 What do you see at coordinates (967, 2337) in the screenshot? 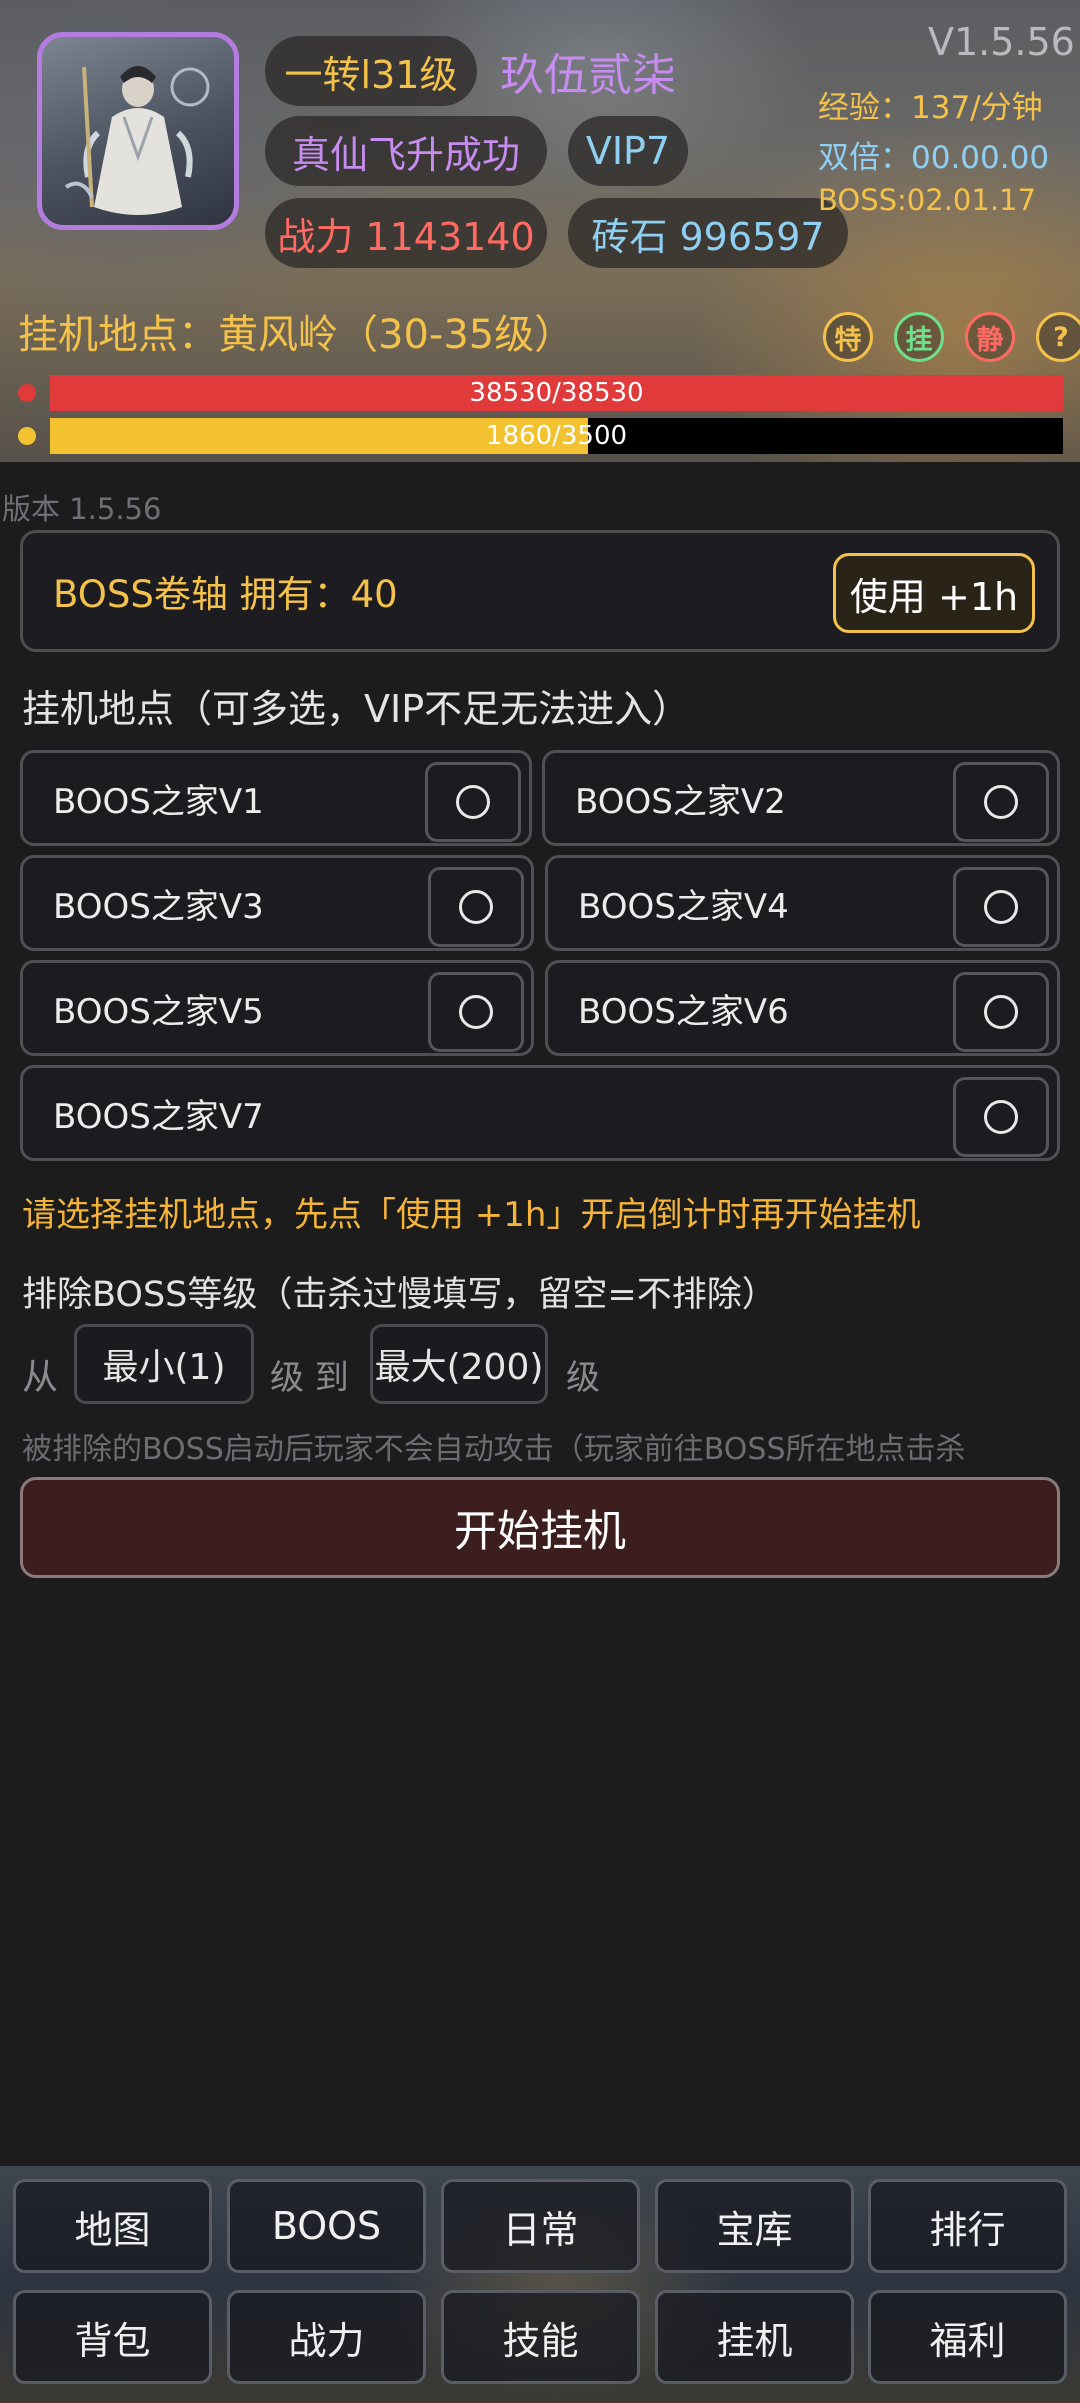
I see `nav-welfare: 福利` at bounding box center [967, 2337].